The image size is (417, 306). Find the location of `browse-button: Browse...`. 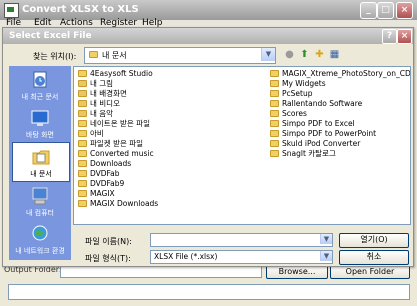

browse-button: Browse... is located at coordinates (297, 272).